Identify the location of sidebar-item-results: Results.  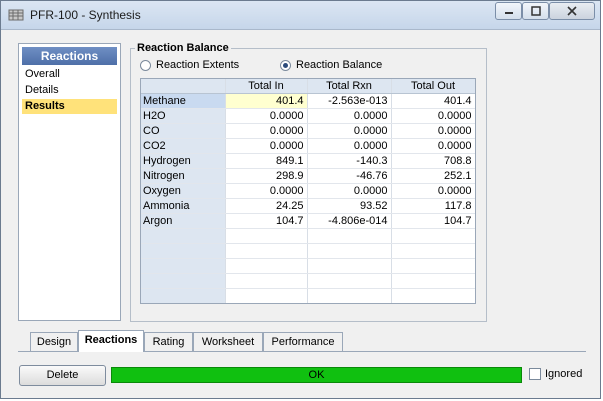
(69, 106).